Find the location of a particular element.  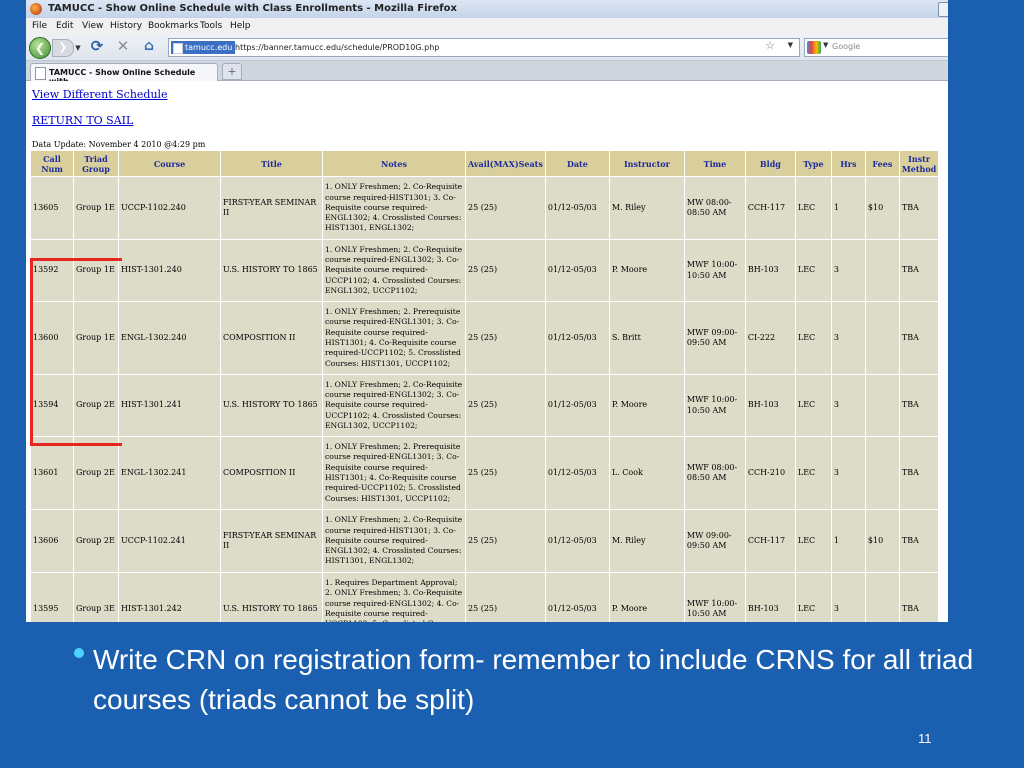

menu-edit: Edit is located at coordinates (64, 26).